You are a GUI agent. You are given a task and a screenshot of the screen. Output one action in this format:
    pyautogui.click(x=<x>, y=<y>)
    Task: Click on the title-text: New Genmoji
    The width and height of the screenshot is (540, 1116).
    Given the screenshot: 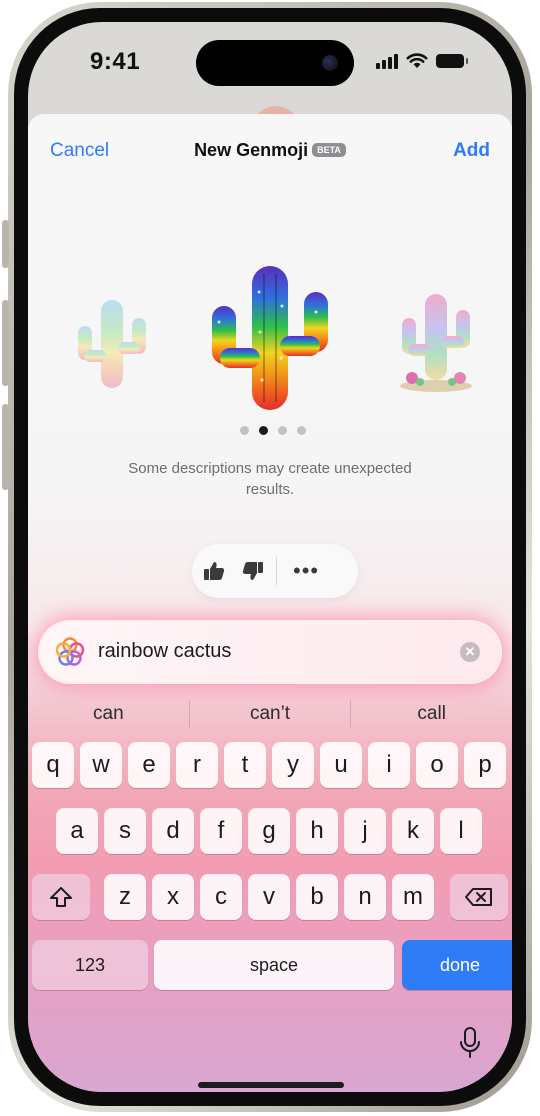 What is the action you would take?
    pyautogui.click(x=251, y=150)
    